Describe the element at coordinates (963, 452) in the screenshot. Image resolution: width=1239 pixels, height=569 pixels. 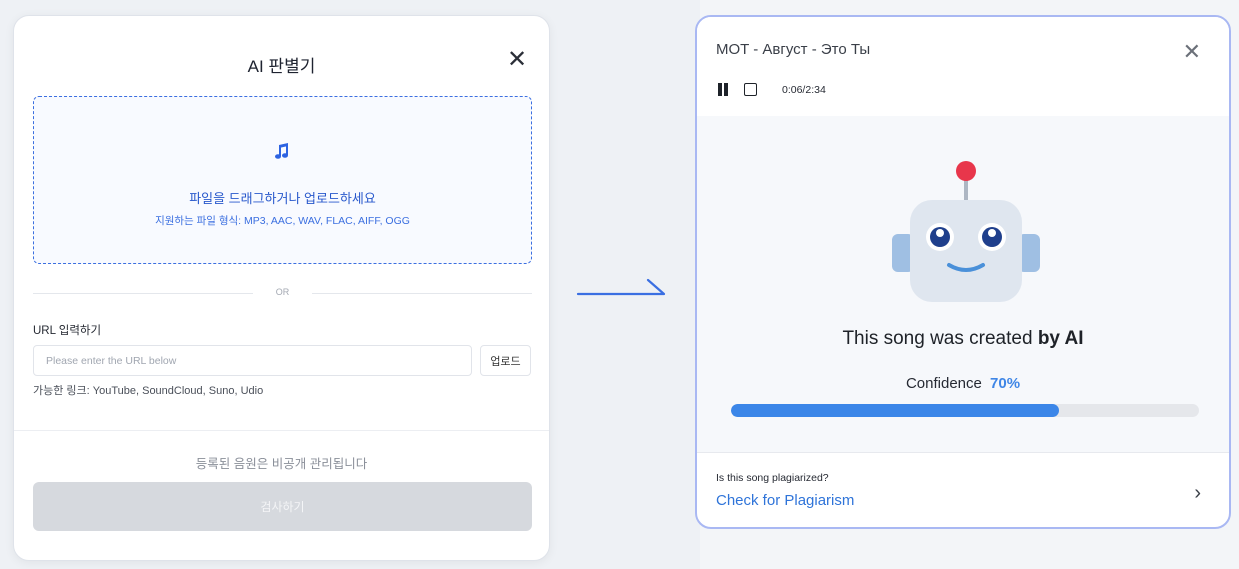
I see `footer-divider` at that location.